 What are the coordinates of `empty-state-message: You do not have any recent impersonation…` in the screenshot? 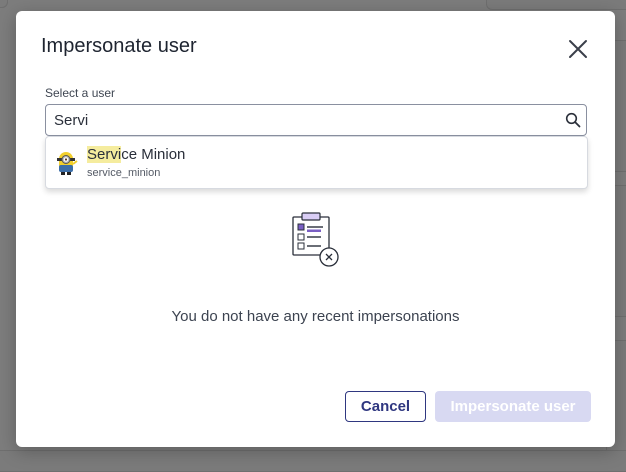 It's located at (315, 316).